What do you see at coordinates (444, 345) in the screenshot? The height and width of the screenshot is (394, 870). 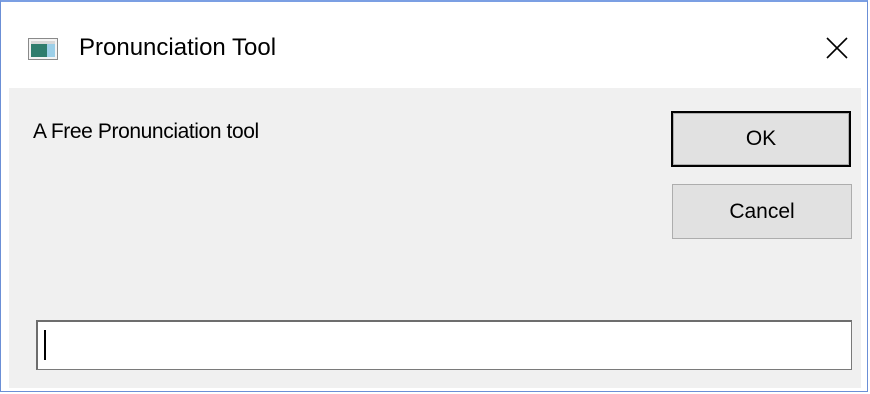 I see `text-input` at bounding box center [444, 345].